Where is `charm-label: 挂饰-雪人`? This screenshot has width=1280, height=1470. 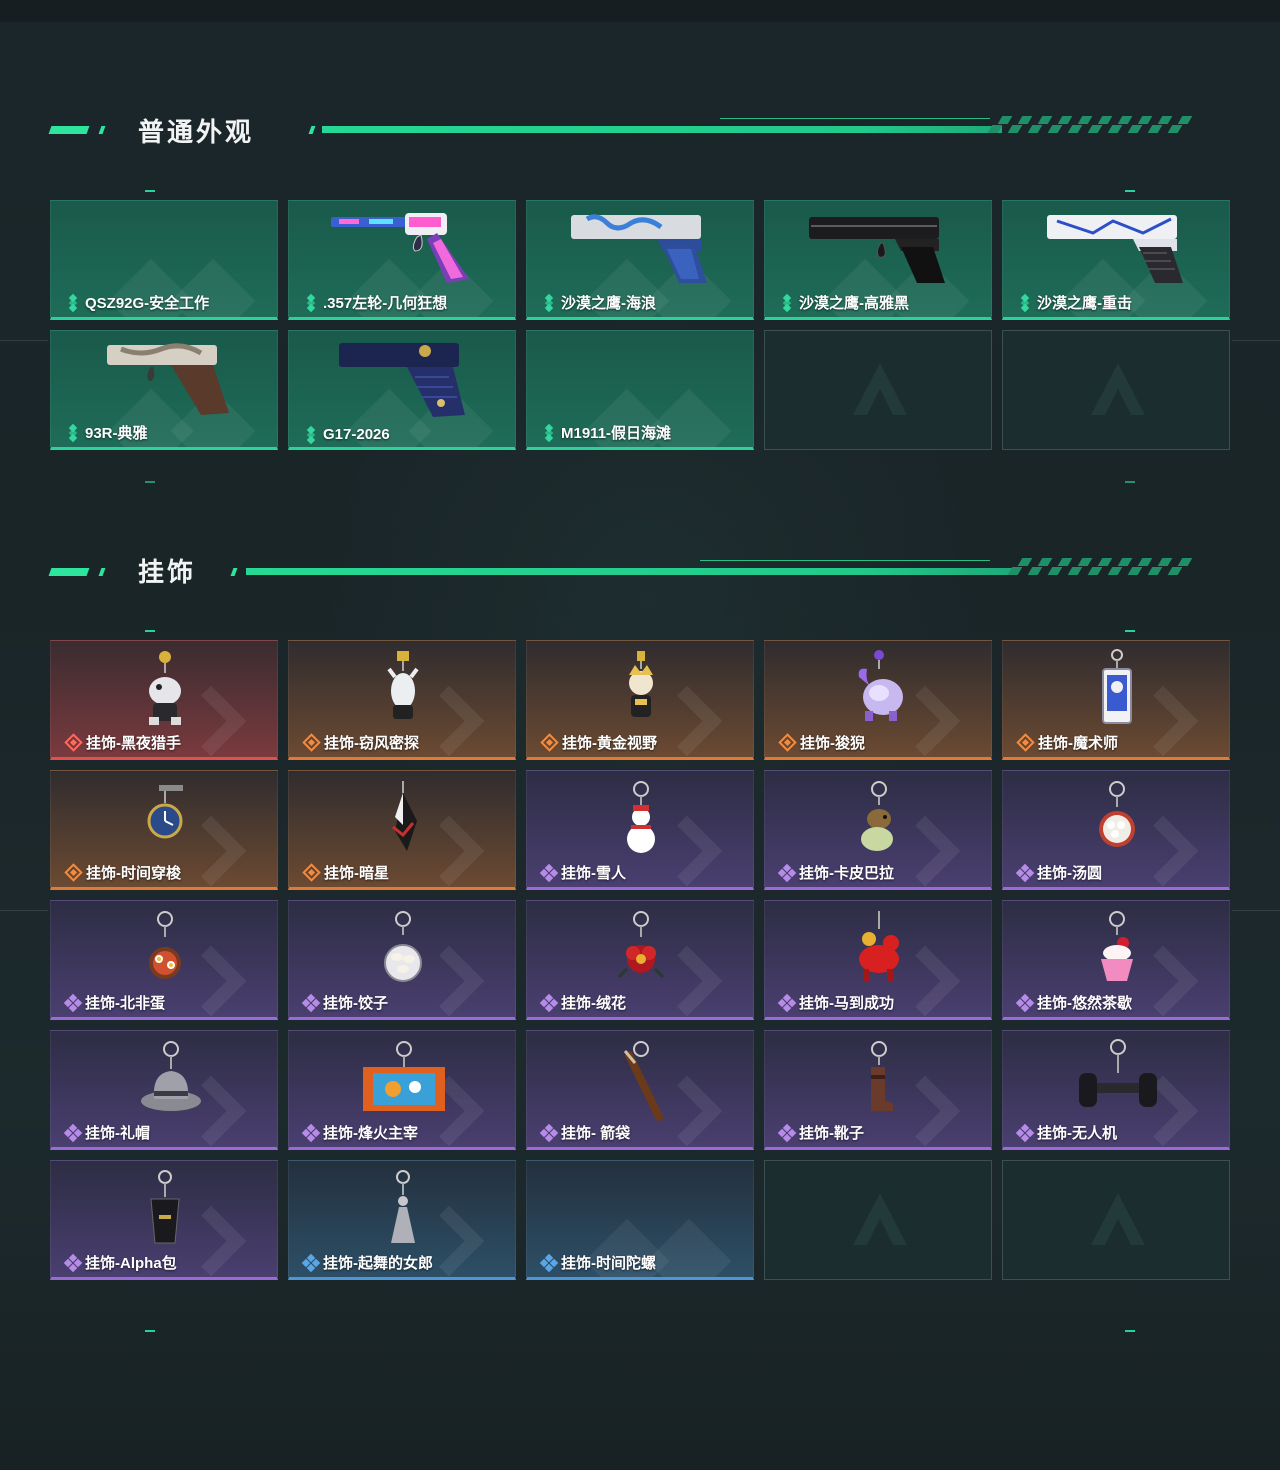 charm-label: 挂饰-雪人 is located at coordinates (582, 872).